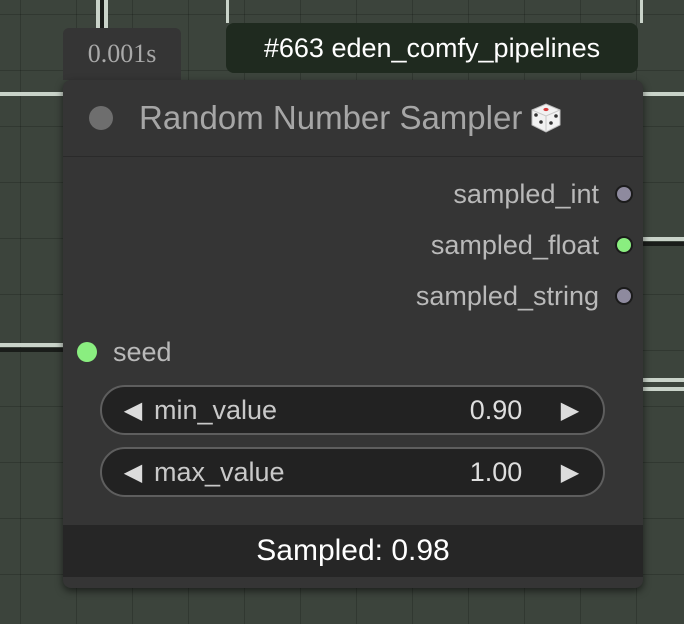 Image resolution: width=684 pixels, height=624 pixels. What do you see at coordinates (331, 117) in the screenshot?
I see `node-title-text: Random Number Sampler` at bounding box center [331, 117].